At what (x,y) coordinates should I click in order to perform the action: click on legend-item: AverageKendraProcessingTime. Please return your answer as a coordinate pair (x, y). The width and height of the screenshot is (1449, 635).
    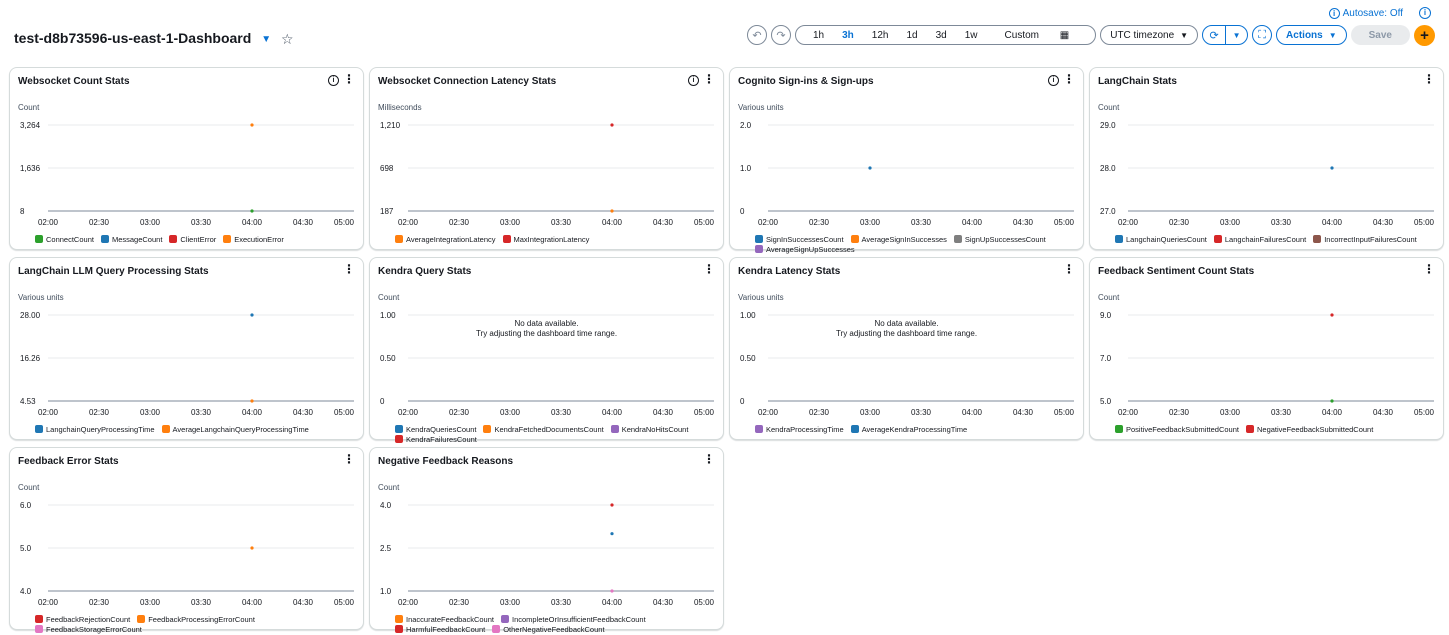
    Looking at the image, I should click on (908, 430).